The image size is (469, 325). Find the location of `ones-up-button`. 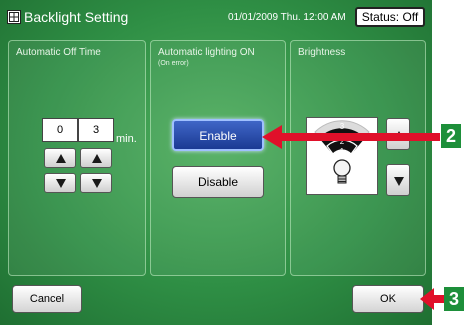

ones-up-button is located at coordinates (96, 158).